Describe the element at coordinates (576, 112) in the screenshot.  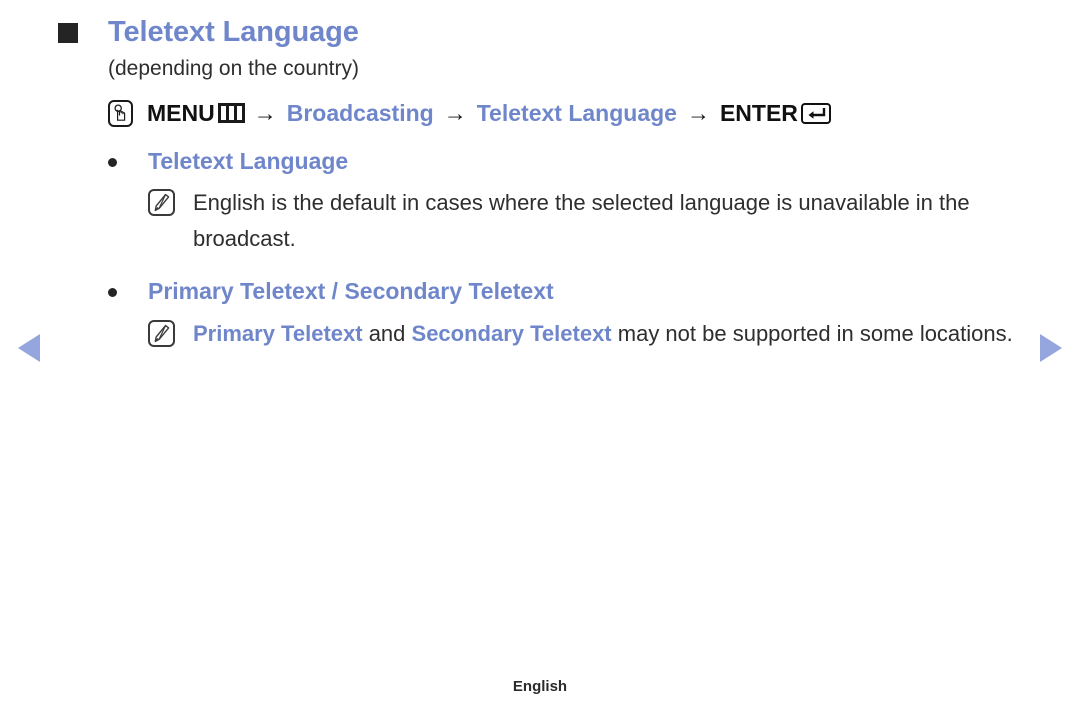
I see `menu-path-teletext-language: Teletext Language` at that location.